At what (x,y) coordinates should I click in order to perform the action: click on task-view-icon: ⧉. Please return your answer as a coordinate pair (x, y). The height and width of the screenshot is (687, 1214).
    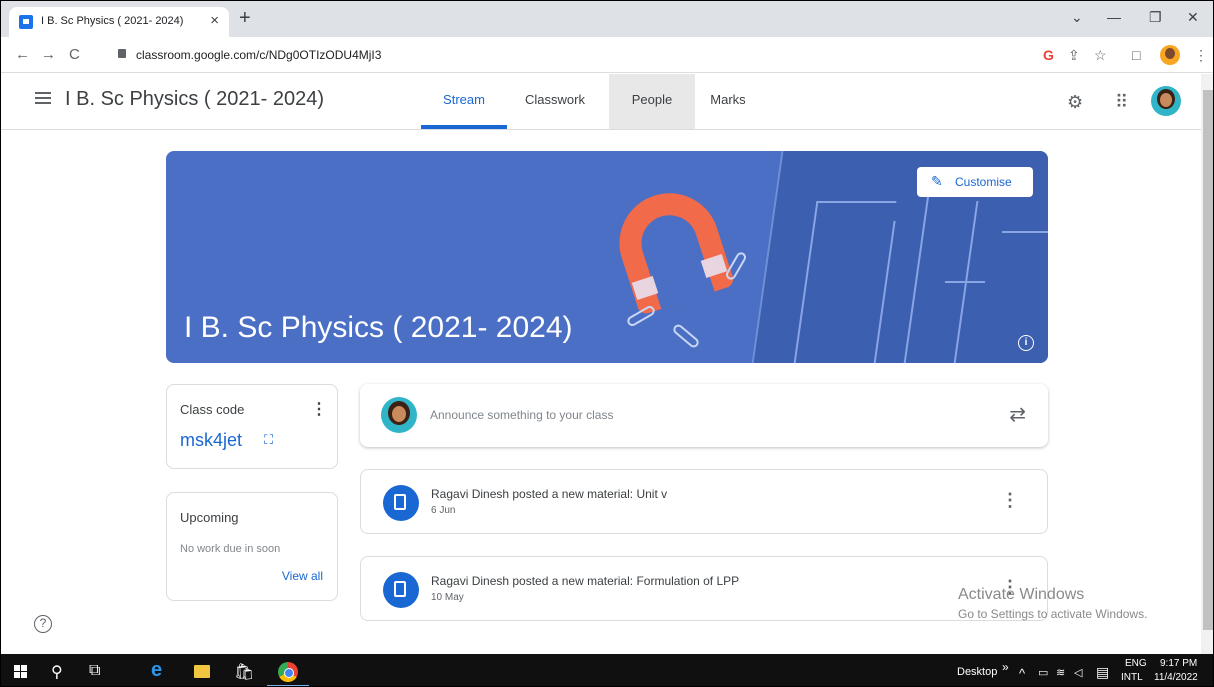
    Looking at the image, I should click on (94, 671).